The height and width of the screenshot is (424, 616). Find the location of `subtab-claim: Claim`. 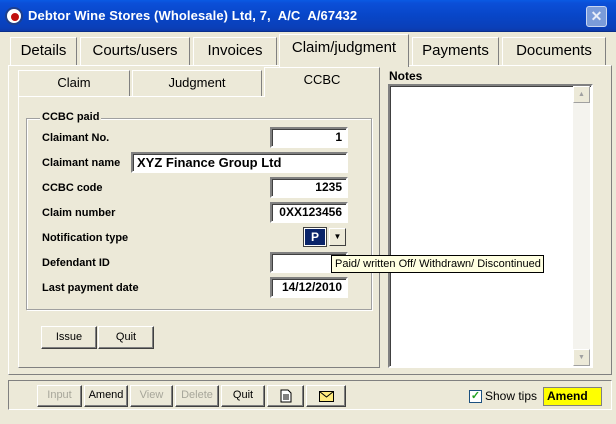

subtab-claim: Claim is located at coordinates (74, 83).